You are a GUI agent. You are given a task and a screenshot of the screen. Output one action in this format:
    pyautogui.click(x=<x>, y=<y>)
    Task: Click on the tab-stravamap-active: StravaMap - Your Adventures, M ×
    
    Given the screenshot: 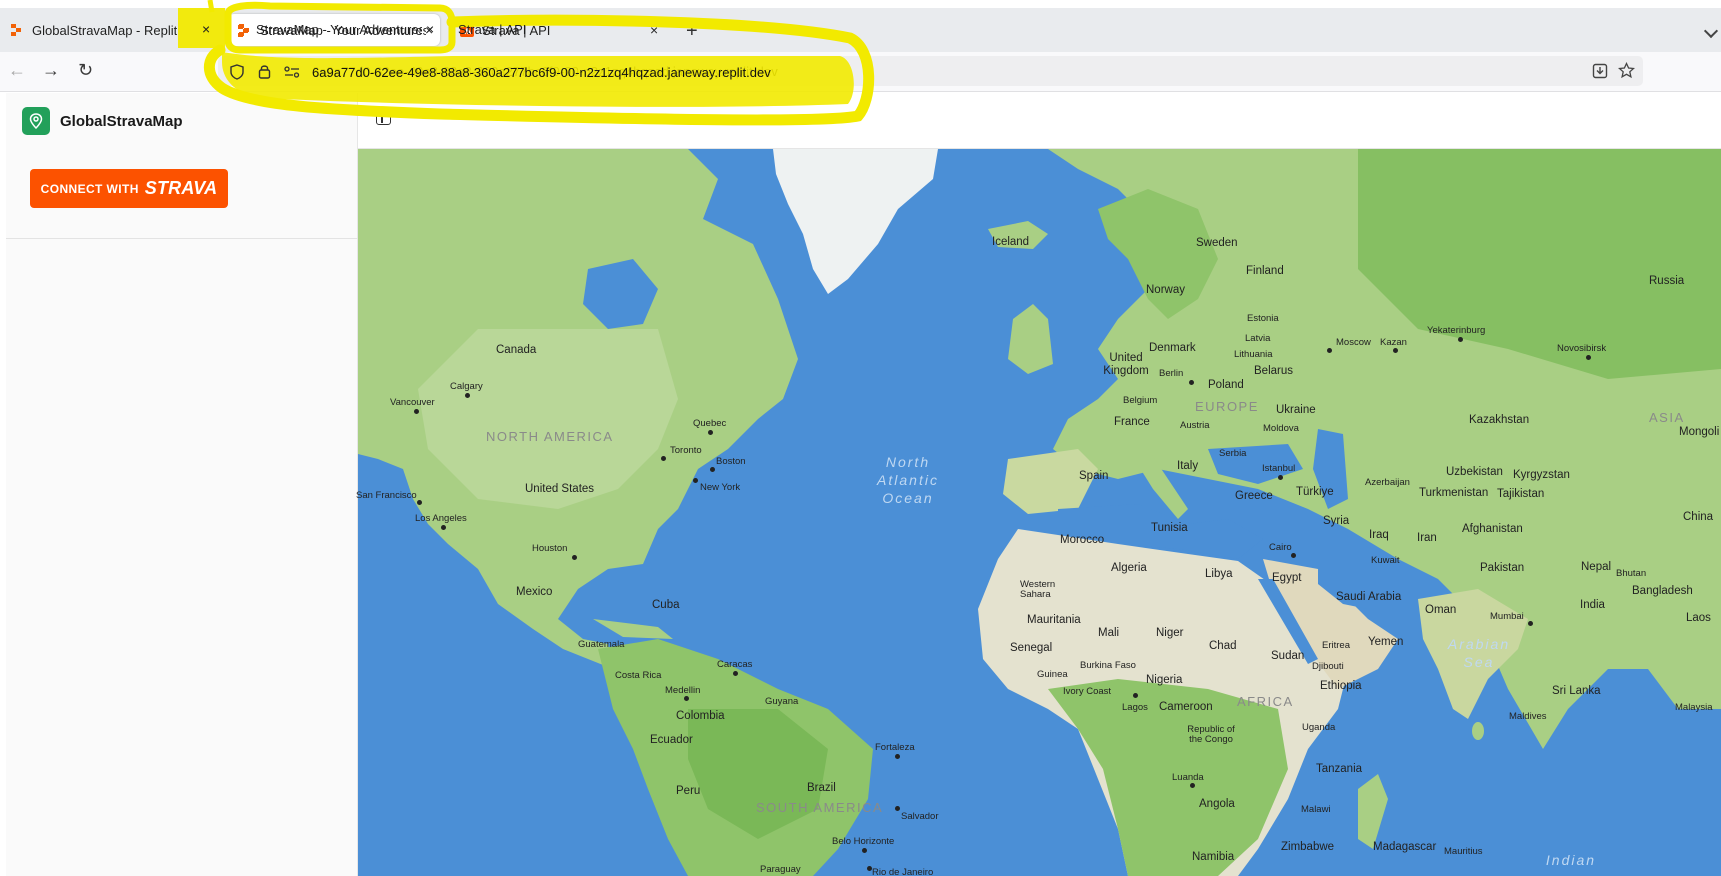 What is the action you would take?
    pyautogui.click(x=334, y=30)
    